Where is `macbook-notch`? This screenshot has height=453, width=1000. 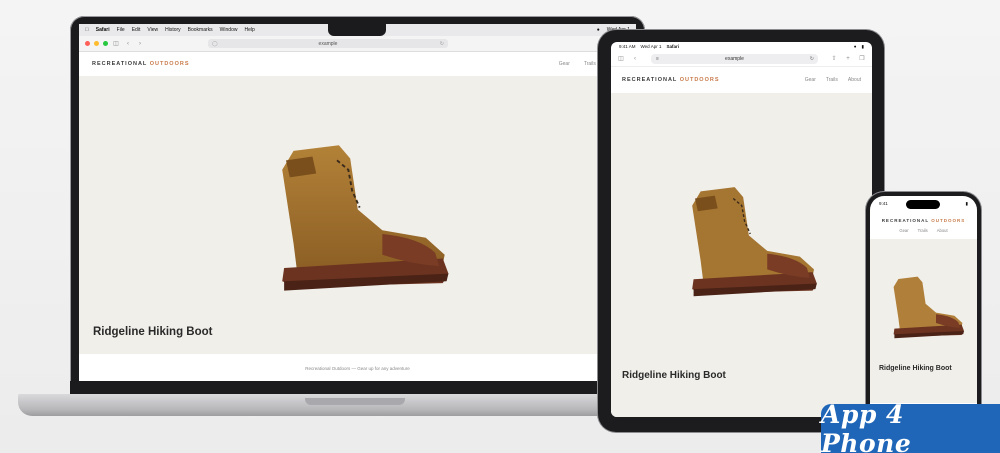 macbook-notch is located at coordinates (357, 30).